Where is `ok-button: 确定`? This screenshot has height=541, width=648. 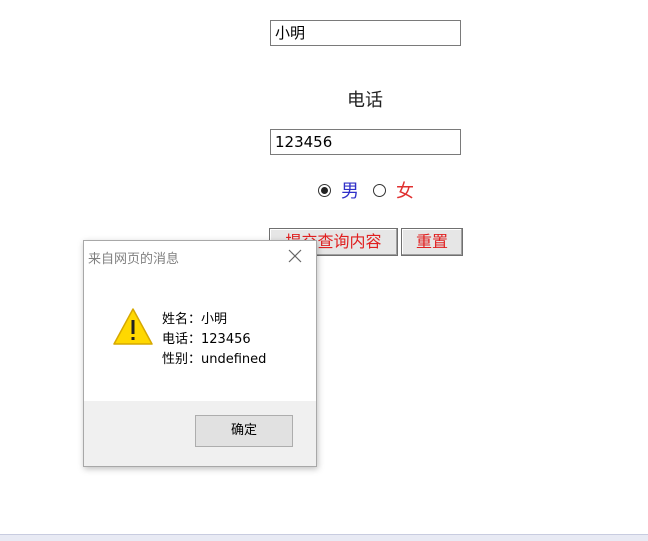 ok-button: 确定 is located at coordinates (244, 431).